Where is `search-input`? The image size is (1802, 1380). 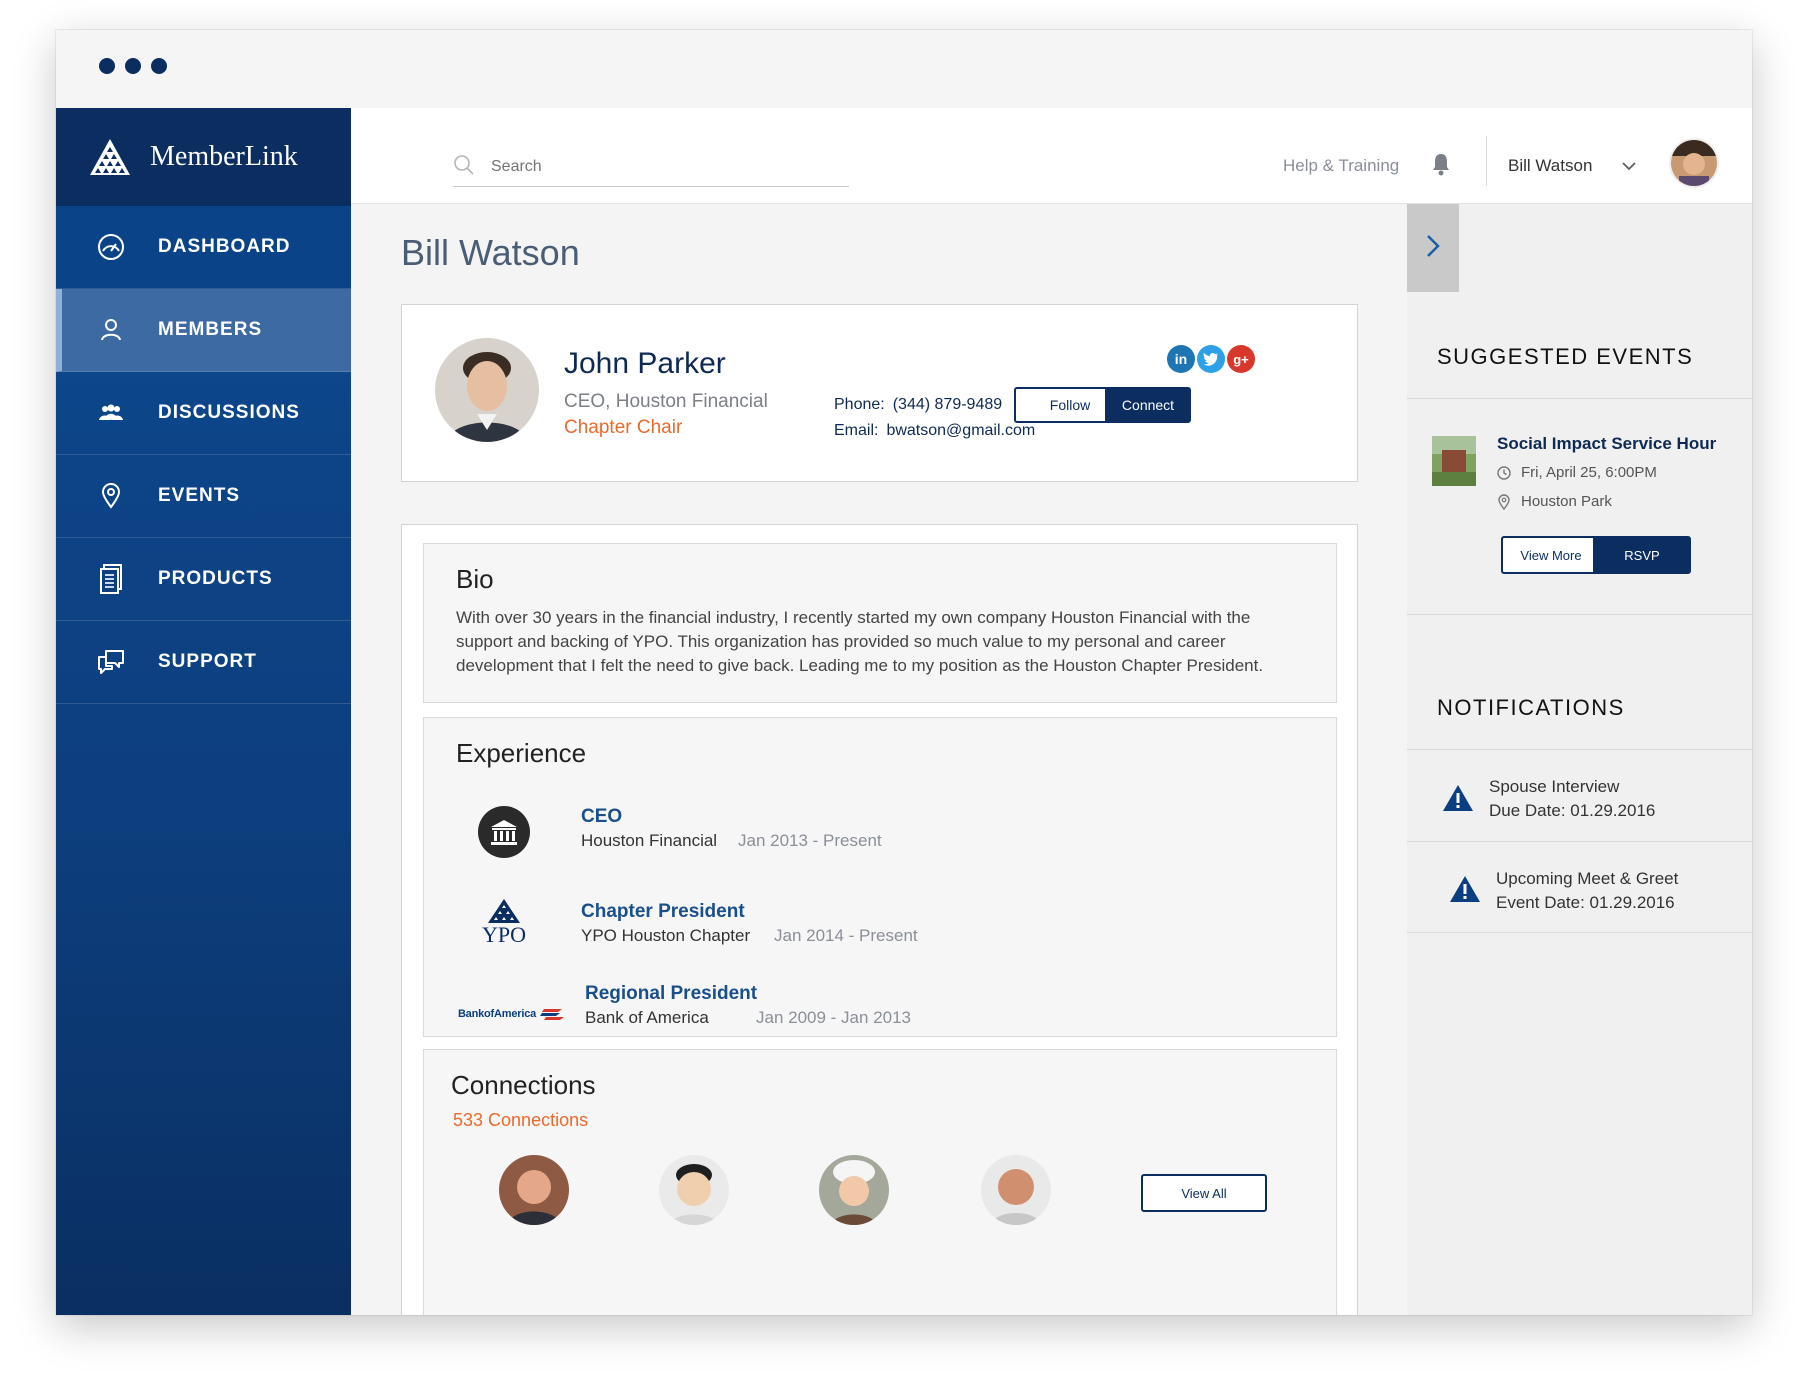 search-input is located at coordinates (651, 167).